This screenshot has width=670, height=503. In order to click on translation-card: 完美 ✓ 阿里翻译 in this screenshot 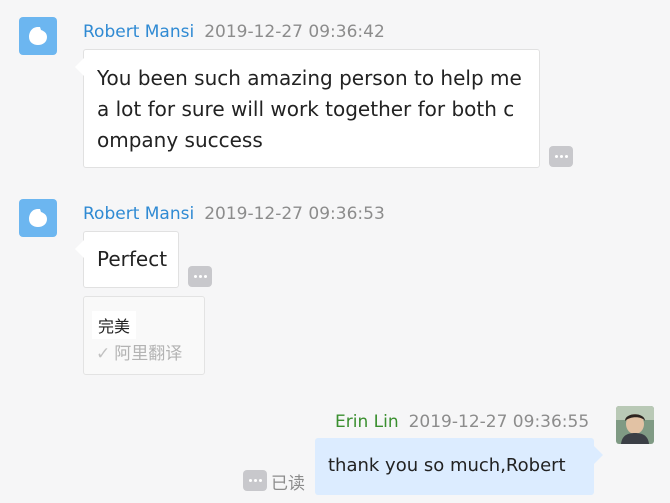, I will do `click(144, 335)`.